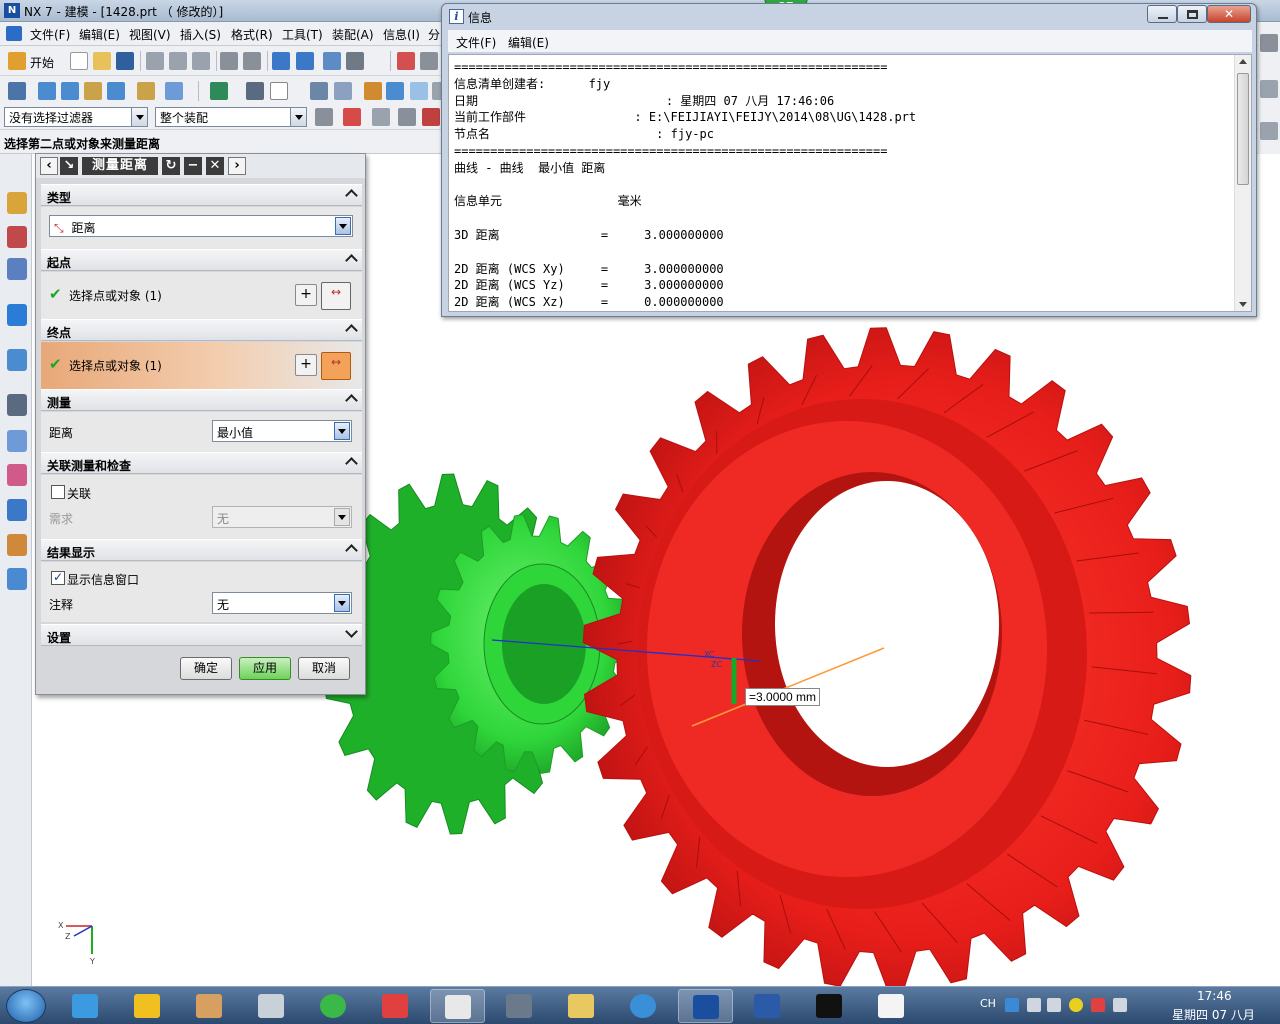 The image size is (1280, 1024). I want to click on select-object-icon: ↔, so click(336, 366).